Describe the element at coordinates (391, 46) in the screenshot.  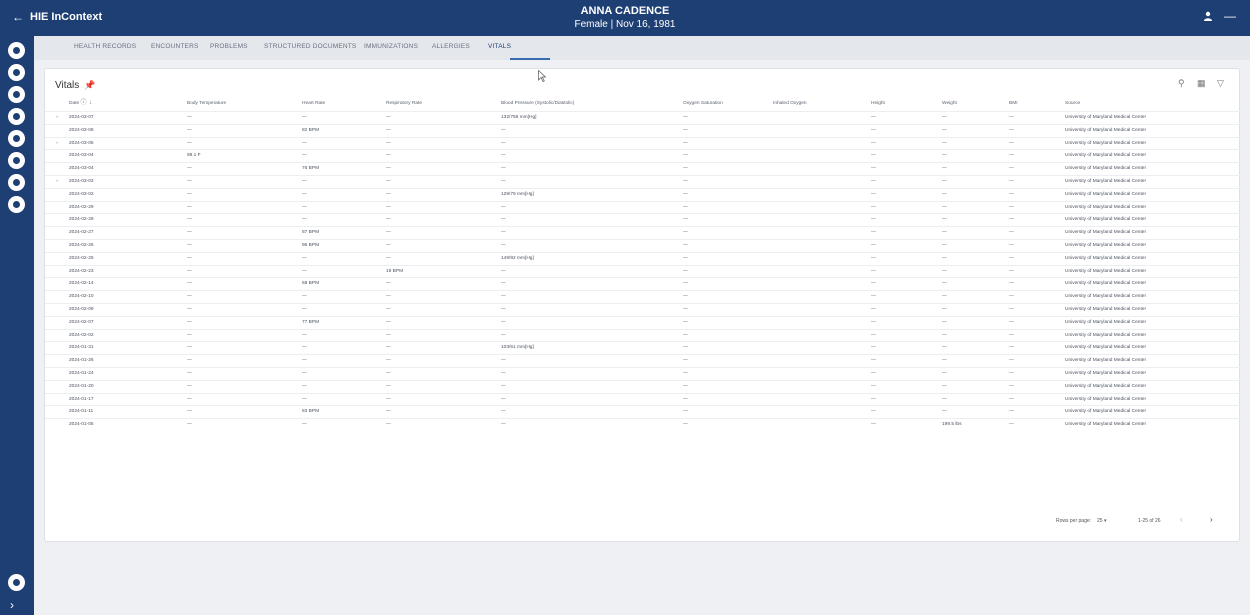
I see `tab-immunizations: IMMUNIZATIONS` at that location.